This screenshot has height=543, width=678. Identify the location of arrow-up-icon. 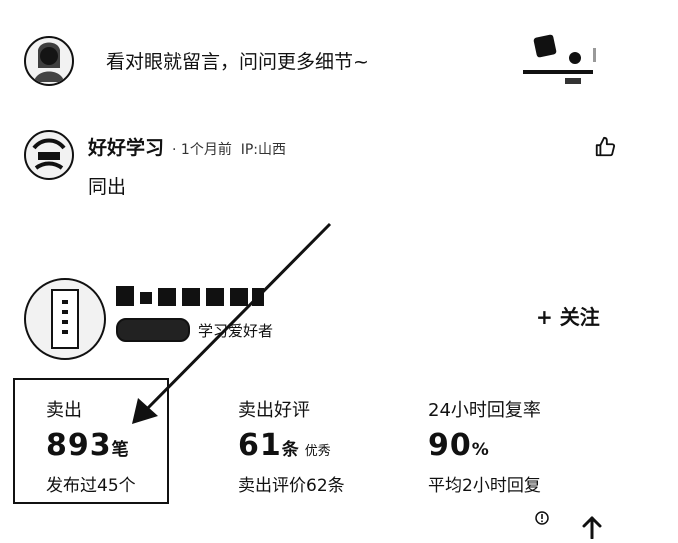
(592, 527).